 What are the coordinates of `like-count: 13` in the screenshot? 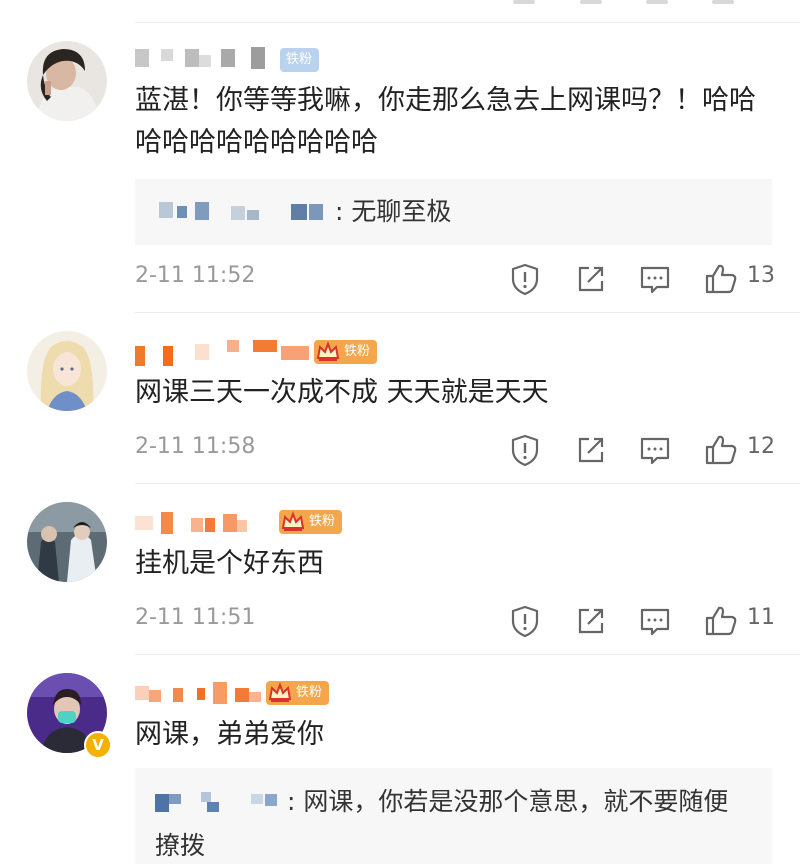 It's located at (761, 275).